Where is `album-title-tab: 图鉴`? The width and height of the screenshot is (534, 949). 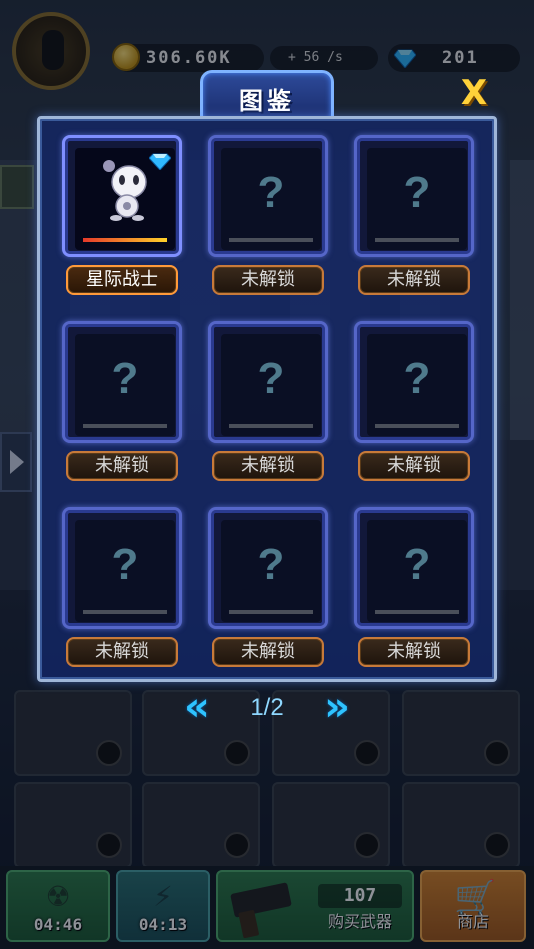 album-title-tab: 图鉴 is located at coordinates (267, 95).